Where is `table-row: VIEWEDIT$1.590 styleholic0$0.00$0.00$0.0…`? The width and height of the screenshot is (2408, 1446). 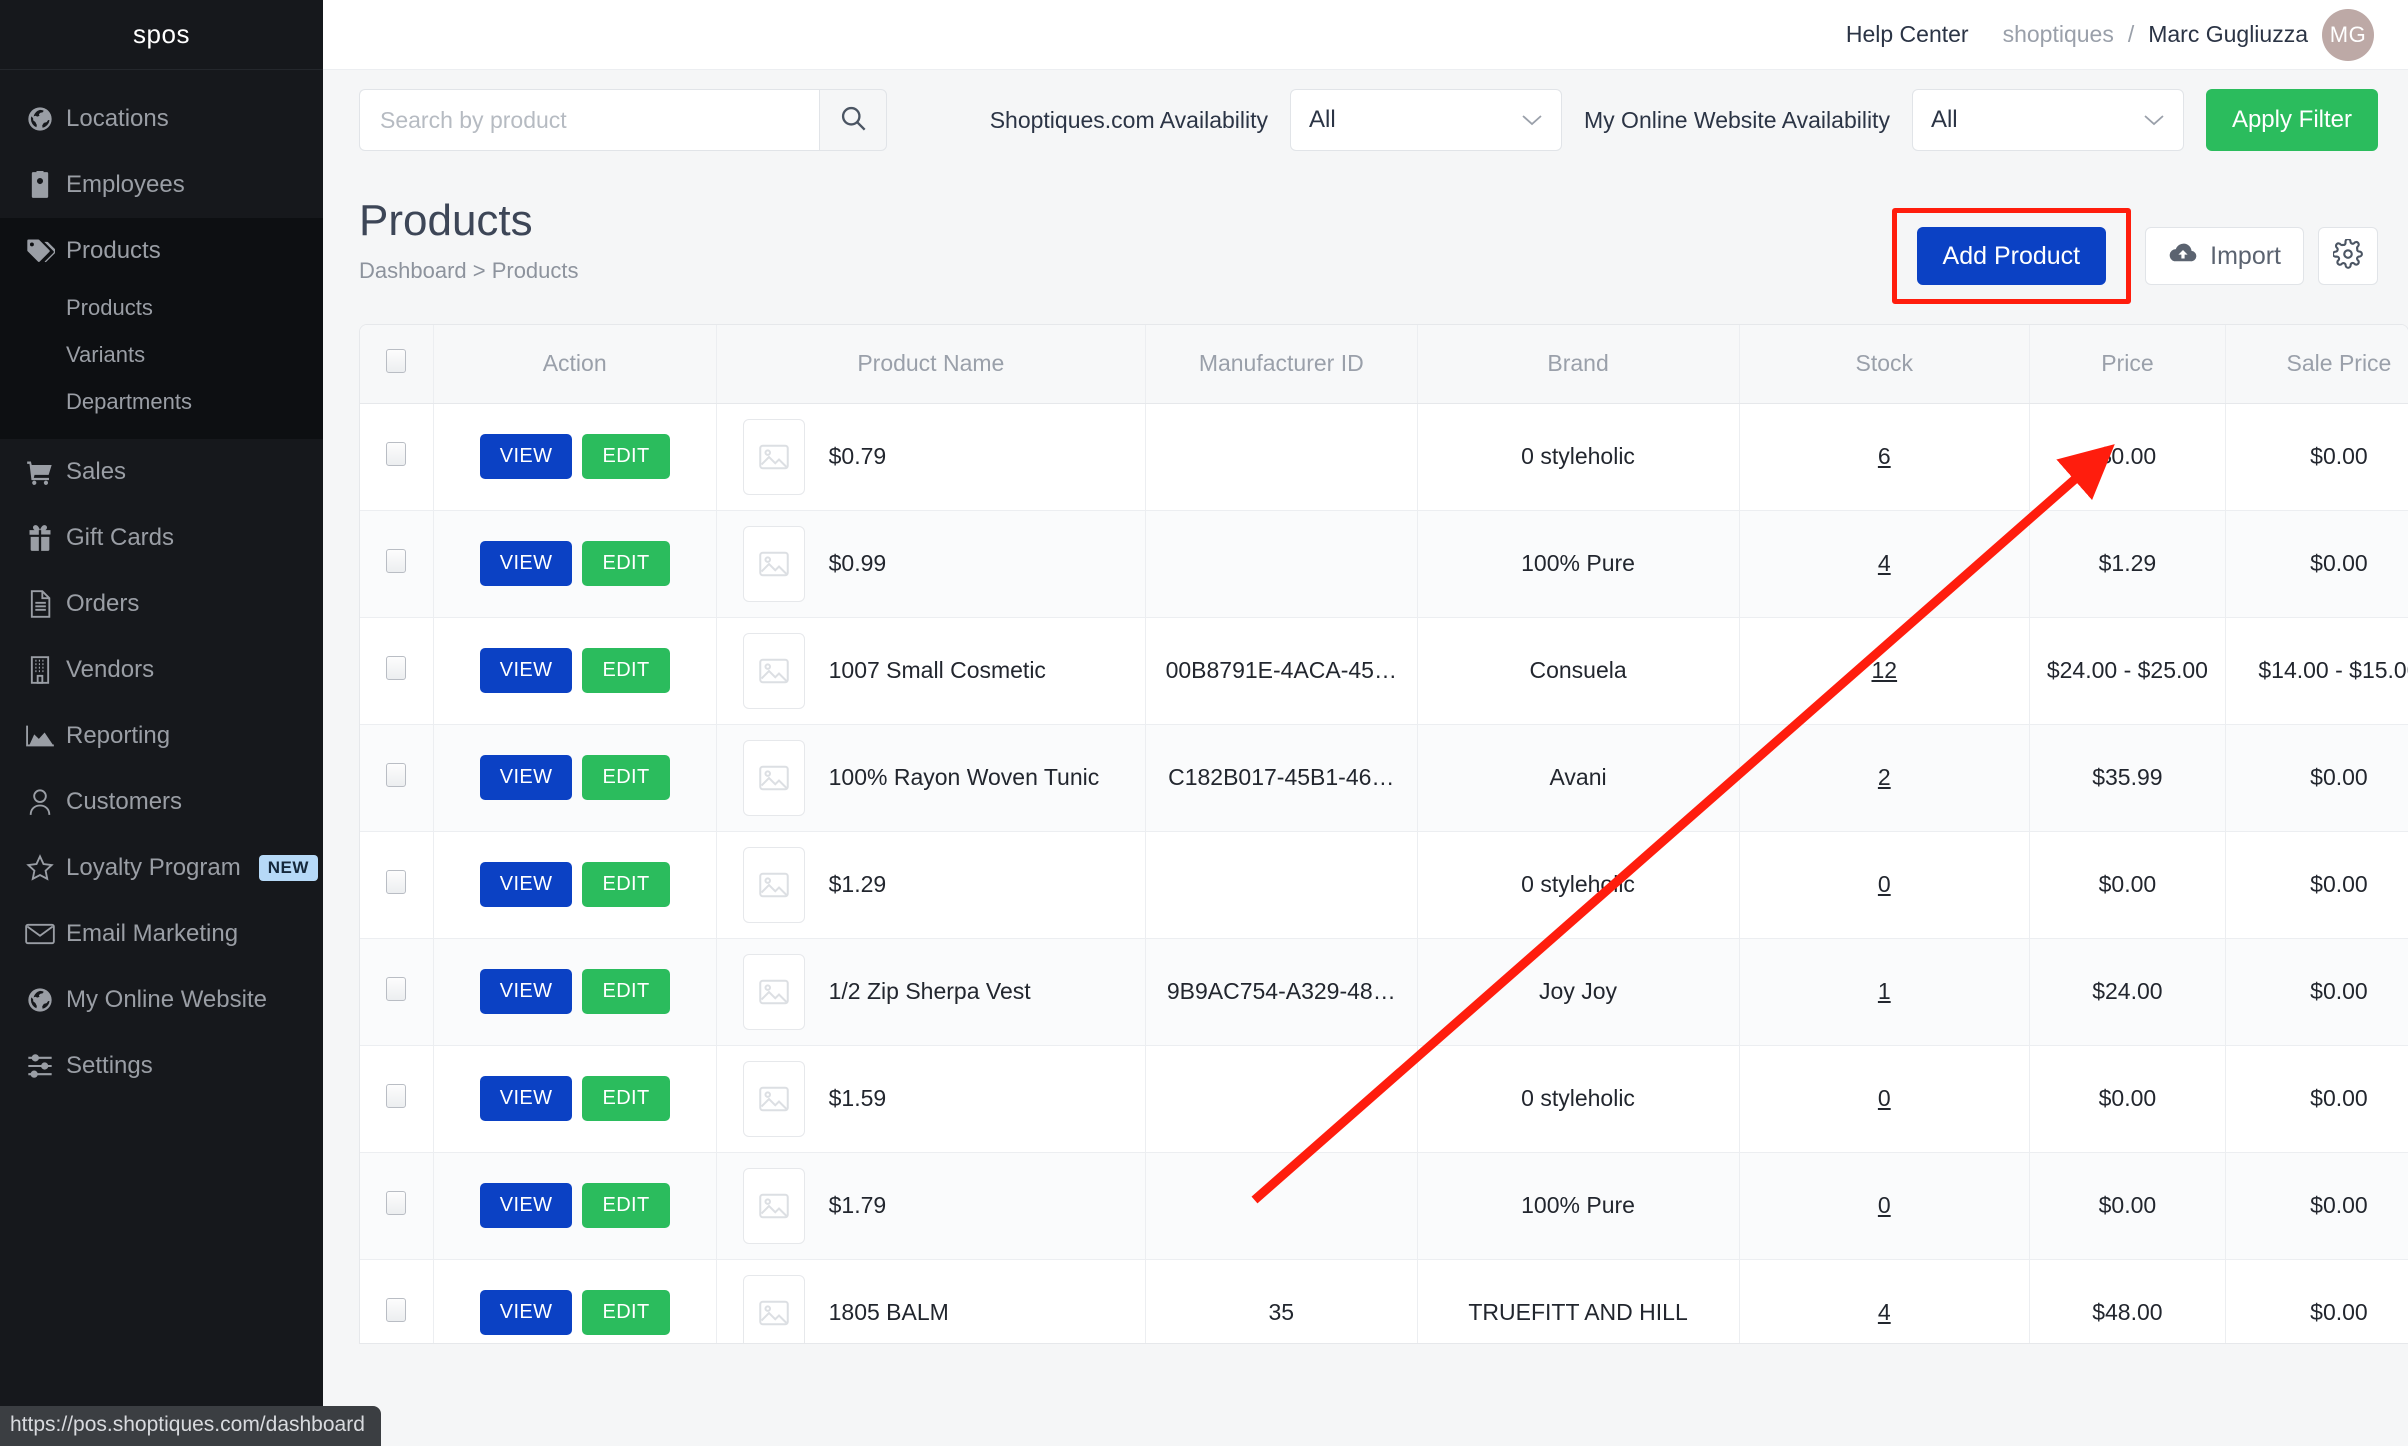 table-row: VIEWEDIT$1.590 styleholic0$0.00$0.00$0.0… is located at coordinates (1384, 1099).